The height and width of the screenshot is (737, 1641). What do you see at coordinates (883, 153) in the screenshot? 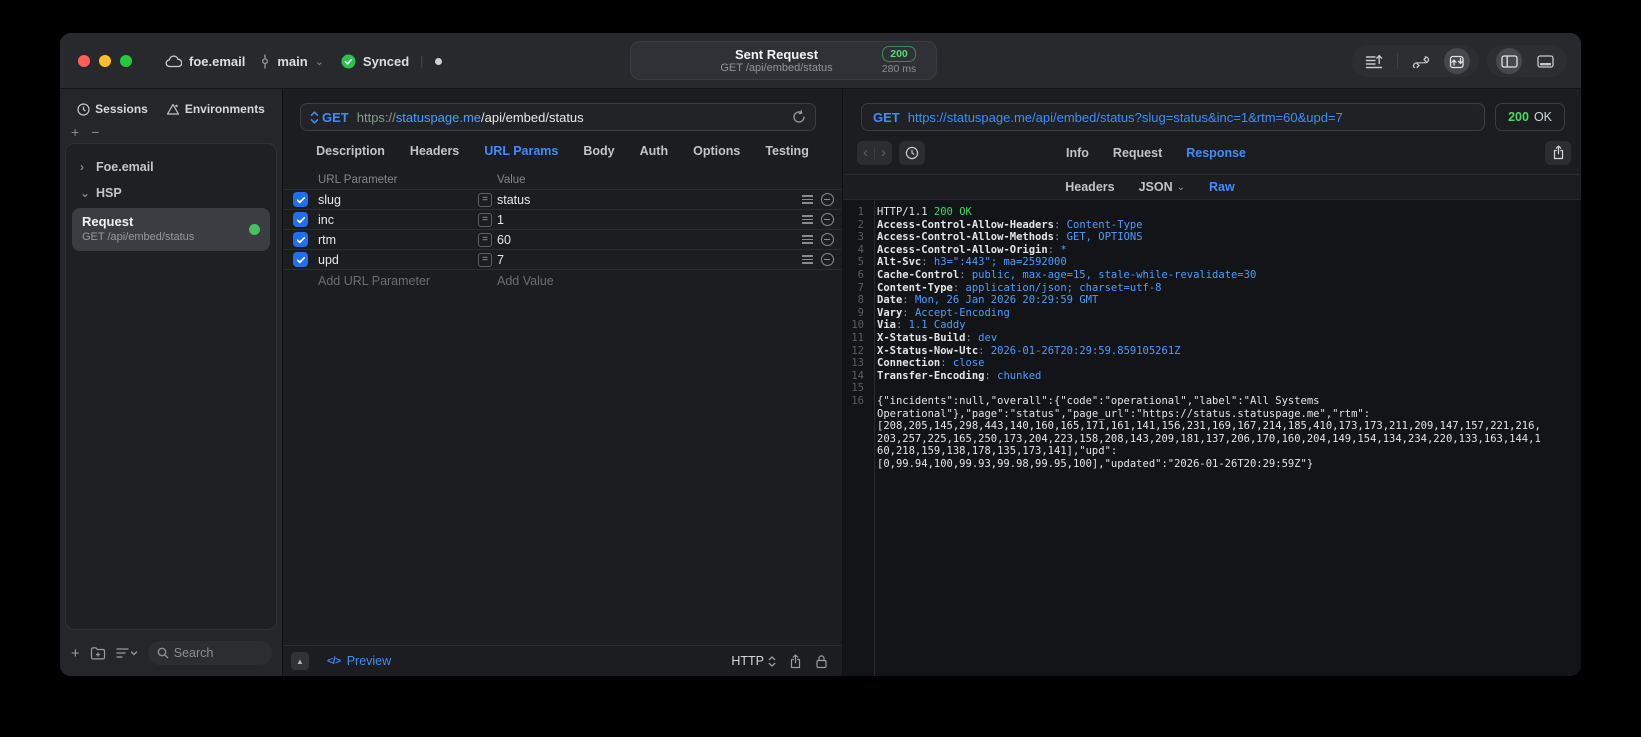
I see `history-forward-button: ›` at bounding box center [883, 153].